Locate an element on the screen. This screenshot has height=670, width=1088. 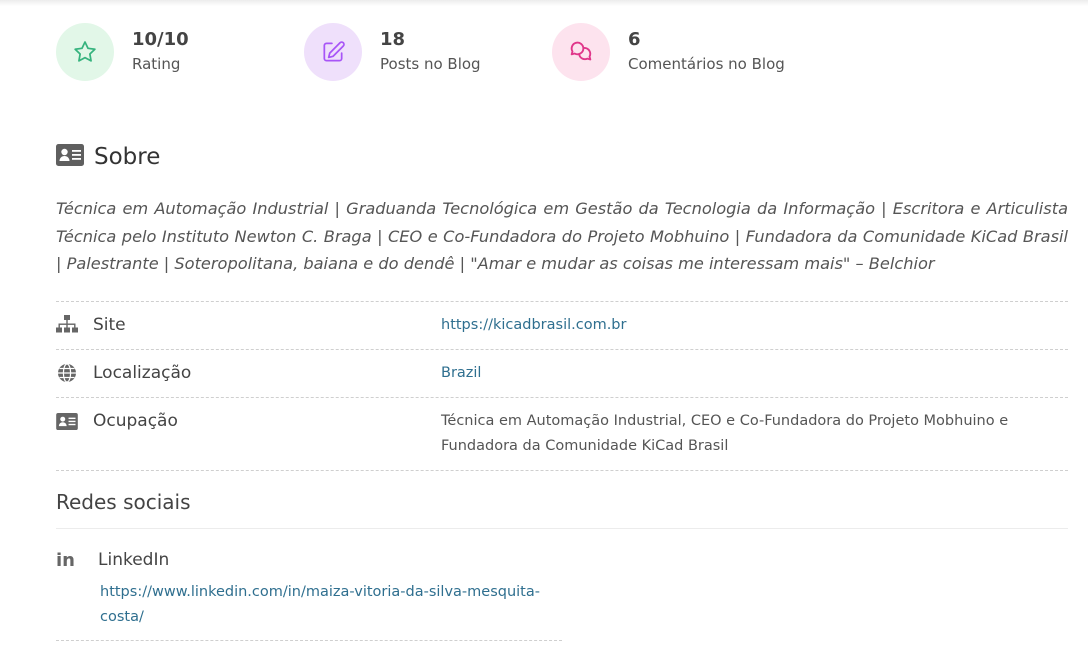
occupation-label: Ocupação is located at coordinates (135, 421).